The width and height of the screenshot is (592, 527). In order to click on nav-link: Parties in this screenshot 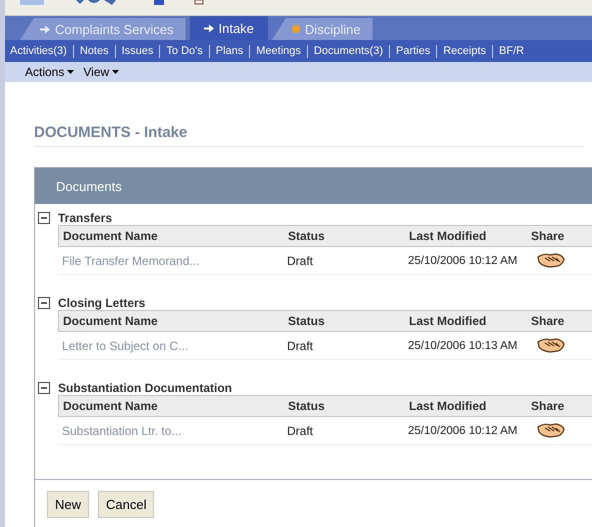, I will do `click(413, 51)`.